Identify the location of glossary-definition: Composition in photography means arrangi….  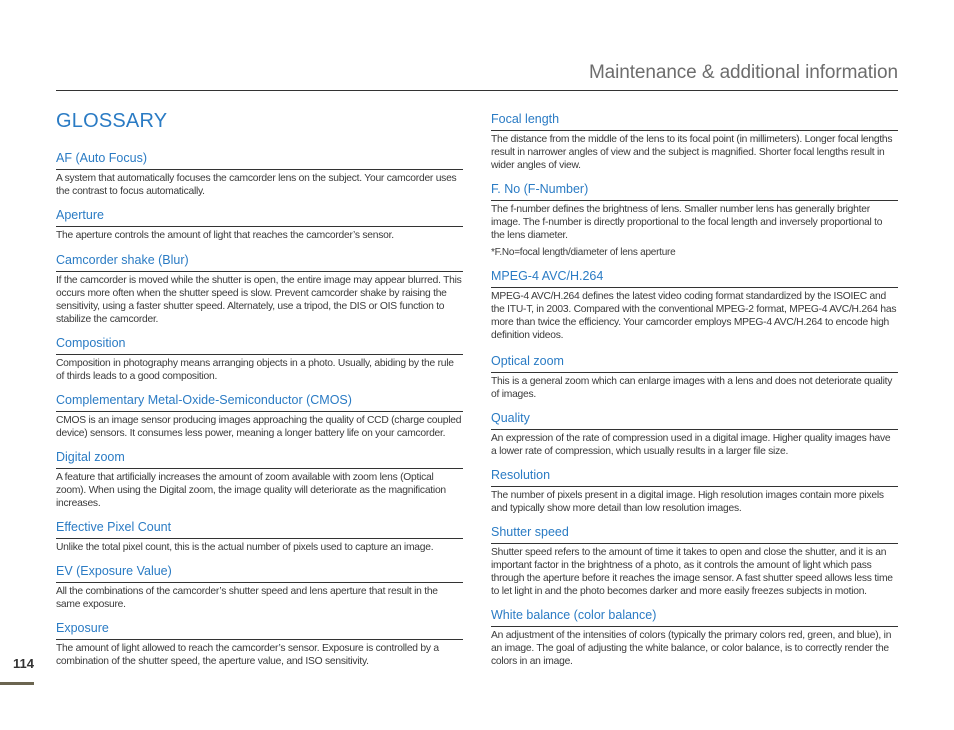
(255, 370).